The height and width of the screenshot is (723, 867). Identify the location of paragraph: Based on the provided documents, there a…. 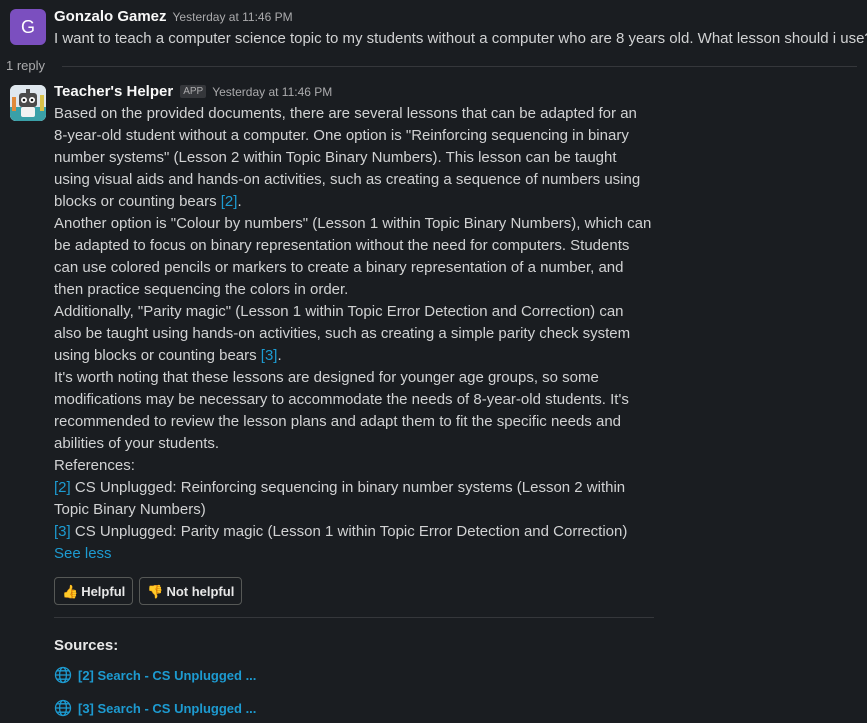
(347, 157).